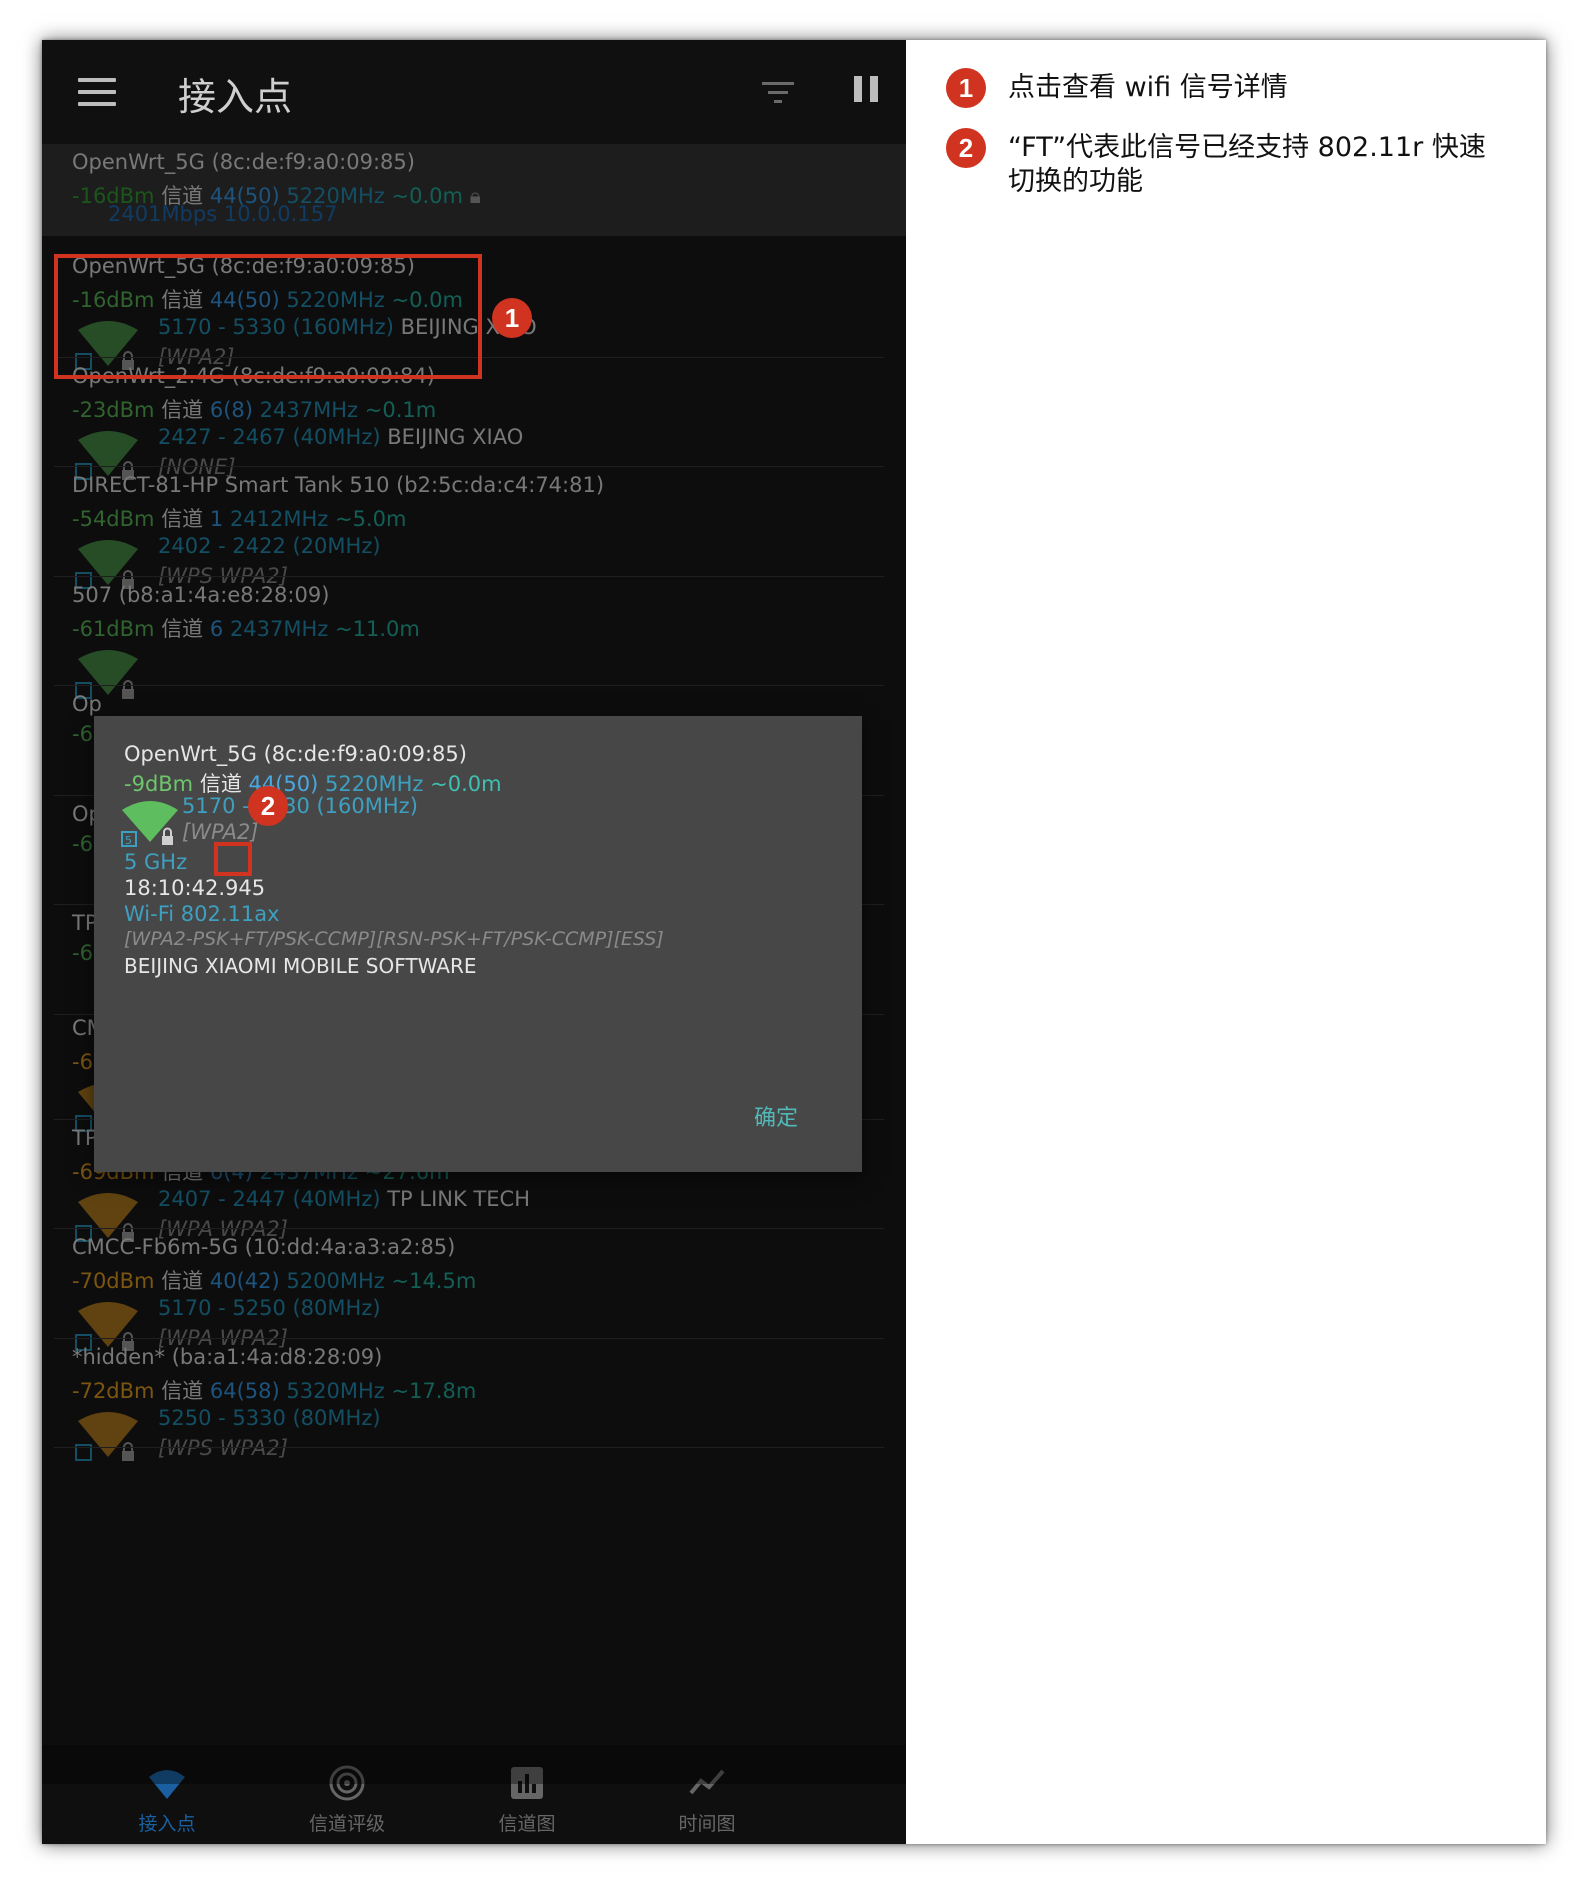 The width and height of the screenshot is (1586, 1884). What do you see at coordinates (966, 148) in the screenshot?
I see `note-badge-2: 2` at bounding box center [966, 148].